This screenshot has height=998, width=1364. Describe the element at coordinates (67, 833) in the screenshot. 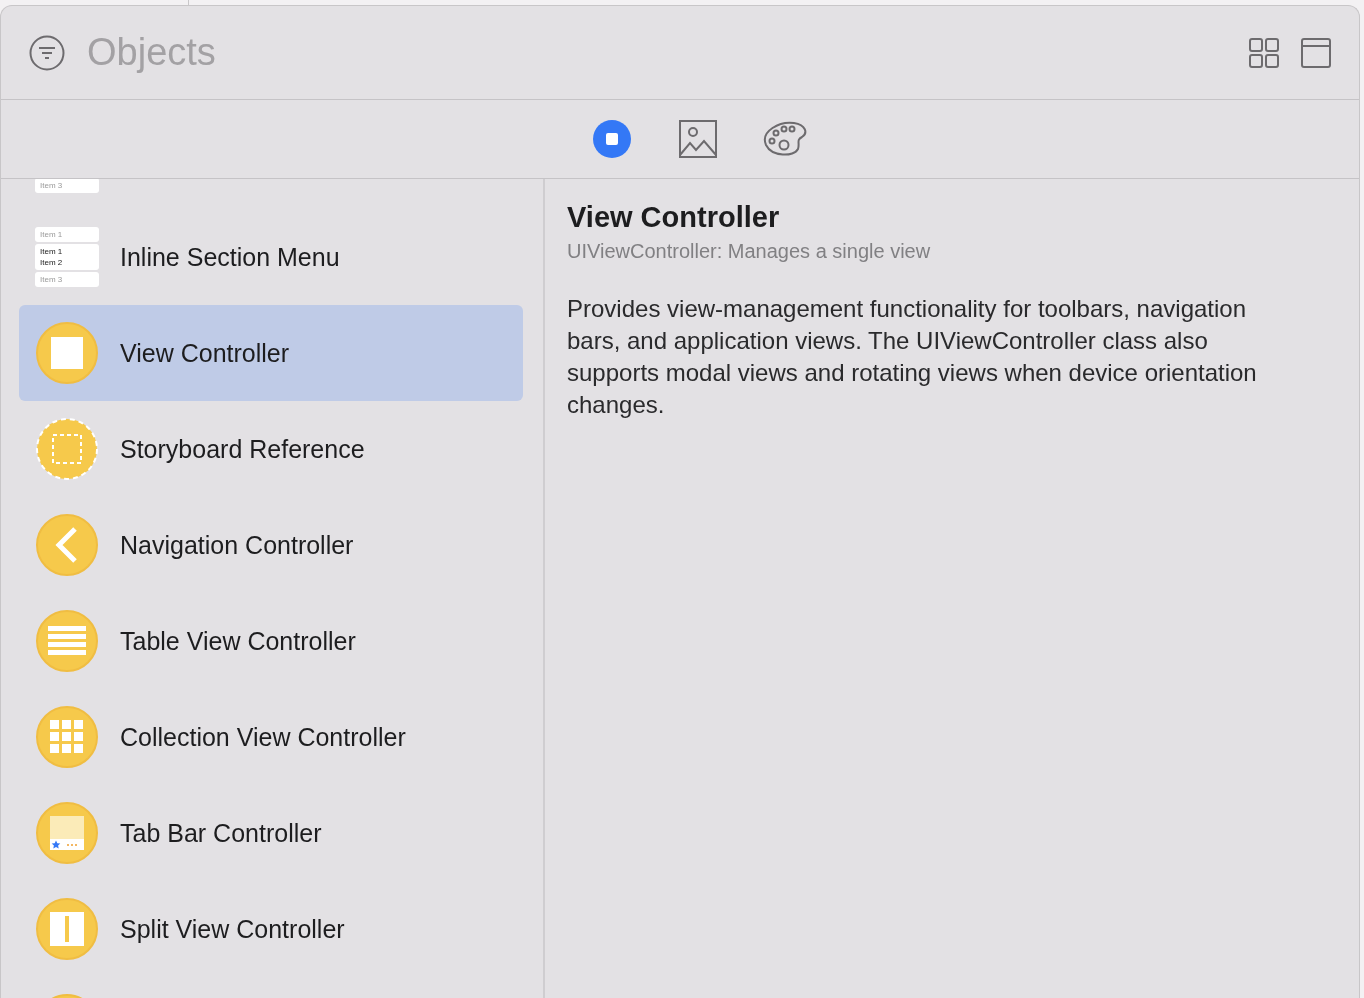

I see `tab-bar-icon` at that location.